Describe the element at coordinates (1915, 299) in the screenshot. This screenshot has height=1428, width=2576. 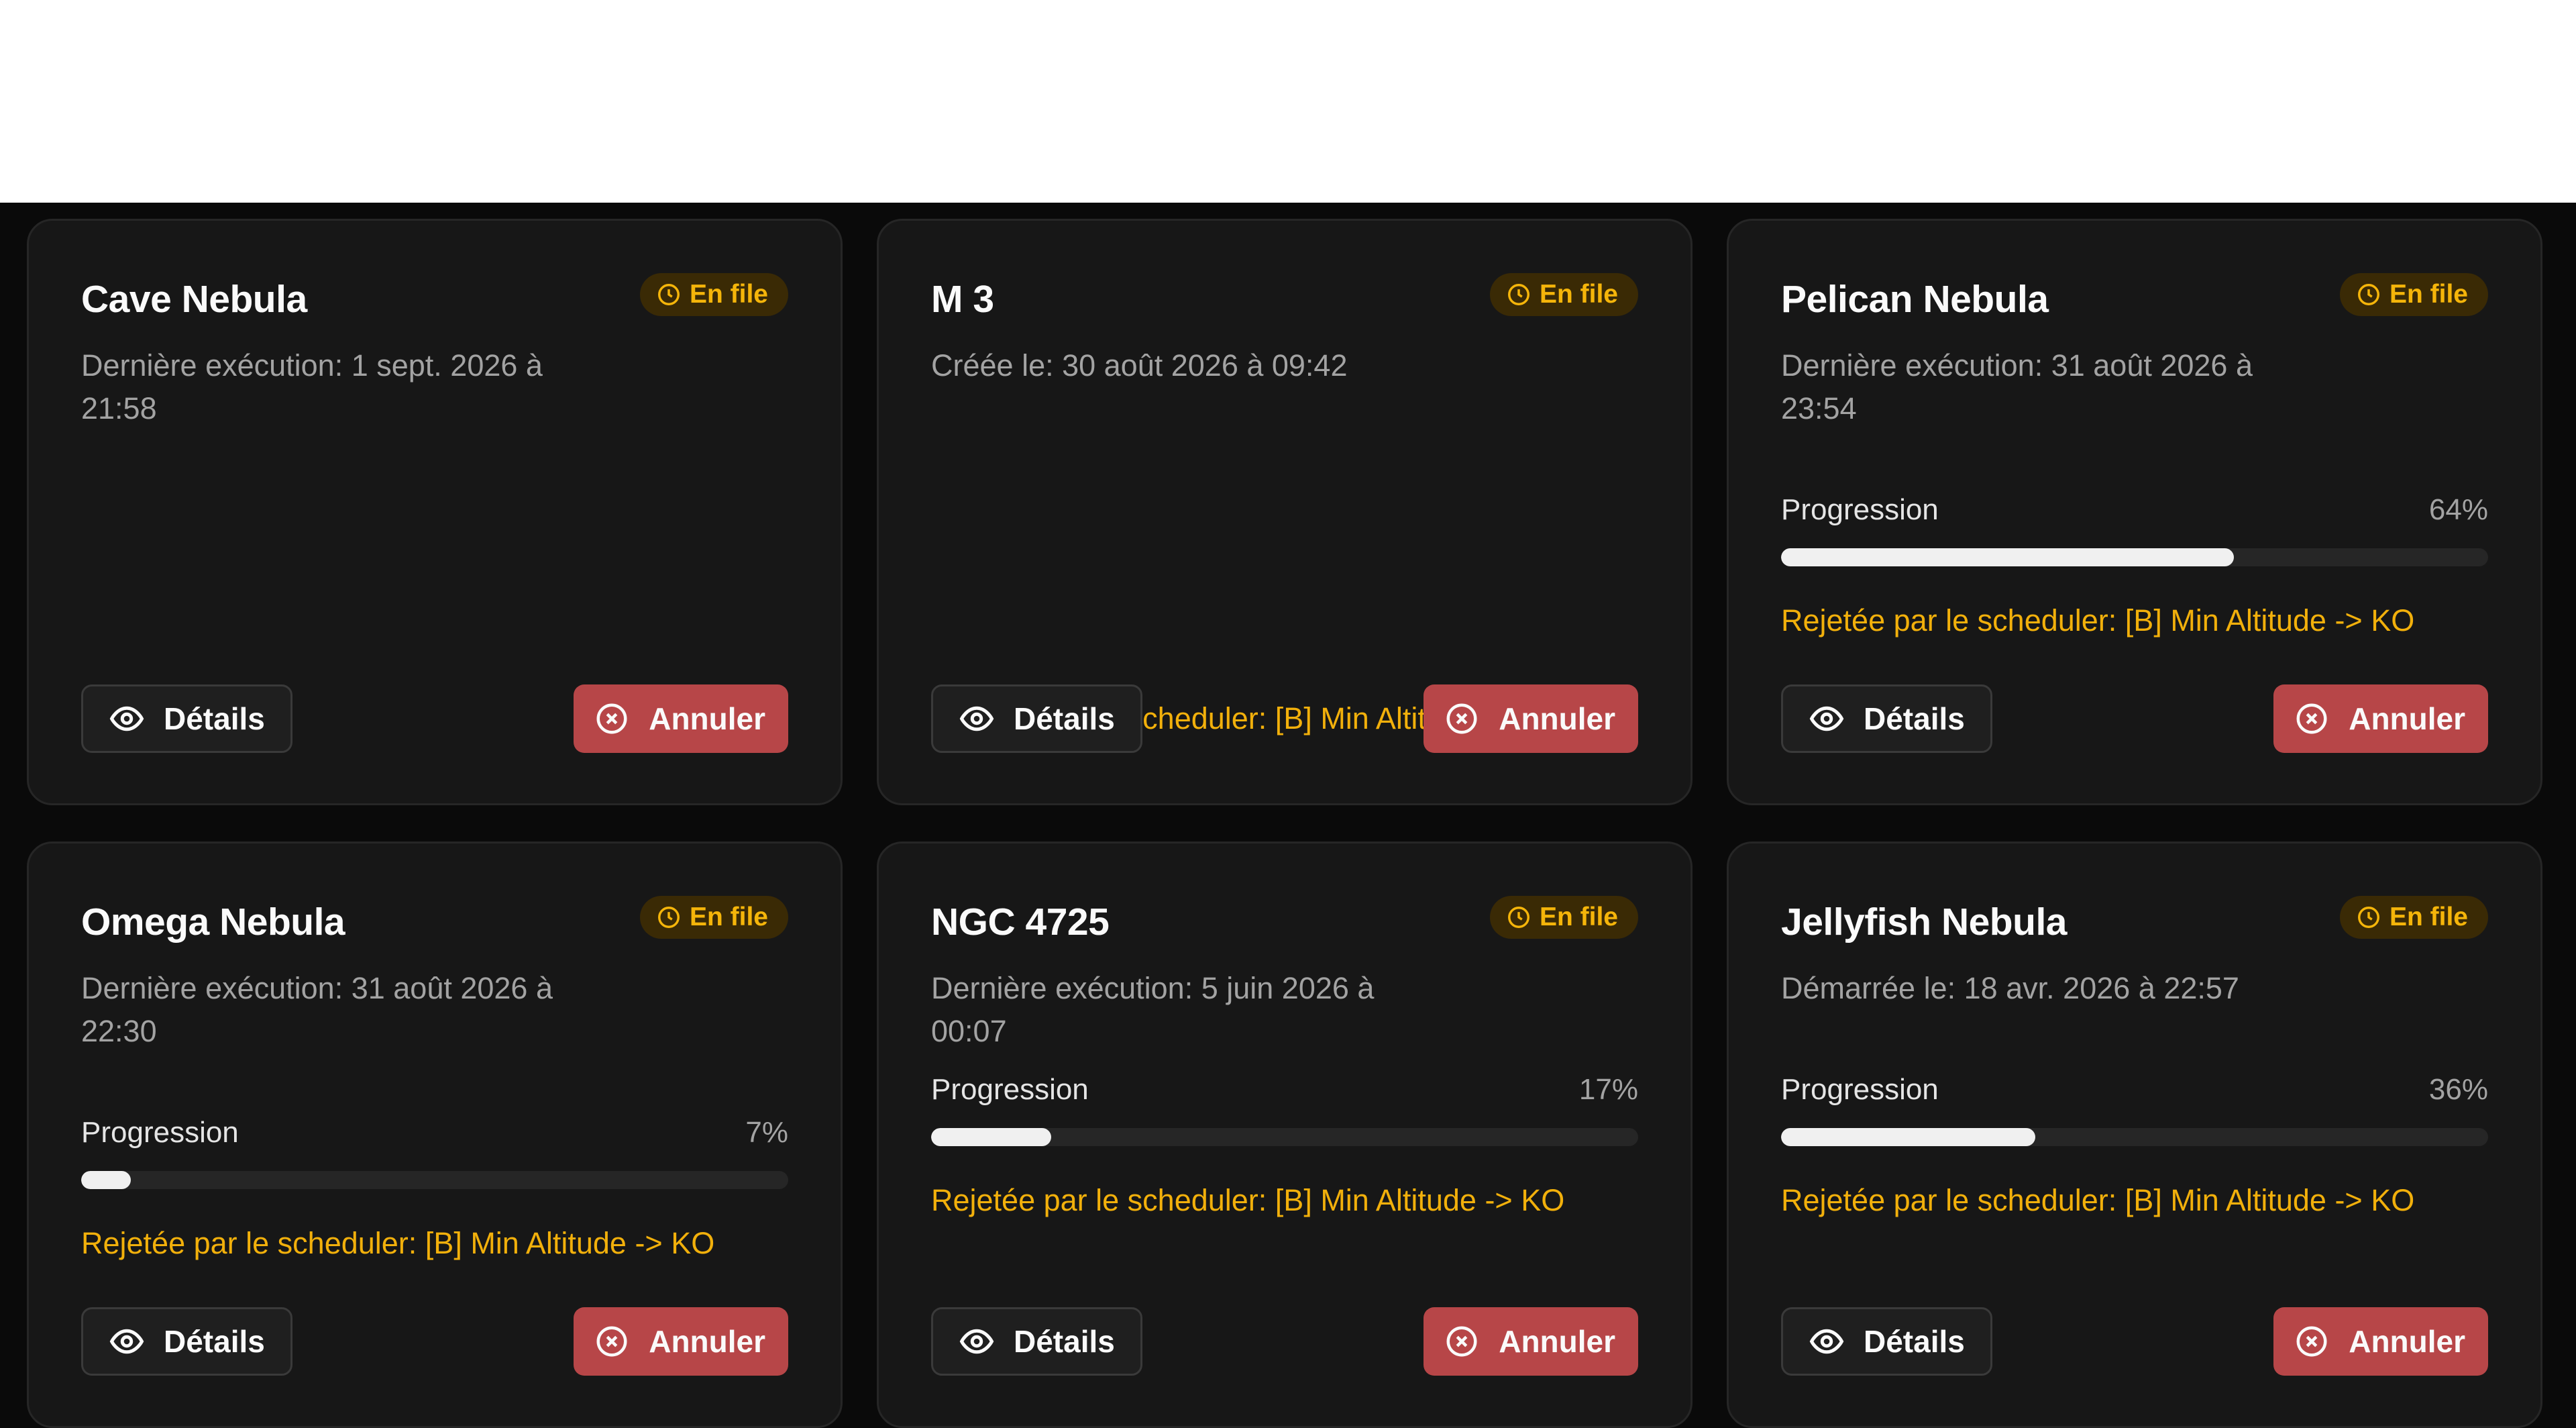
I see `card-title: Pelican Nebula` at that location.